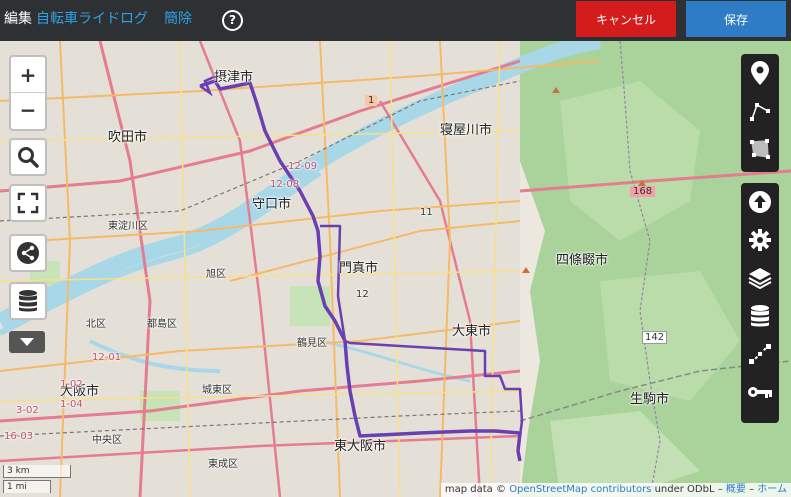 The width and height of the screenshot is (791, 497). What do you see at coordinates (71, 404) in the screenshot?
I see `km-label-104: 1-04` at bounding box center [71, 404].